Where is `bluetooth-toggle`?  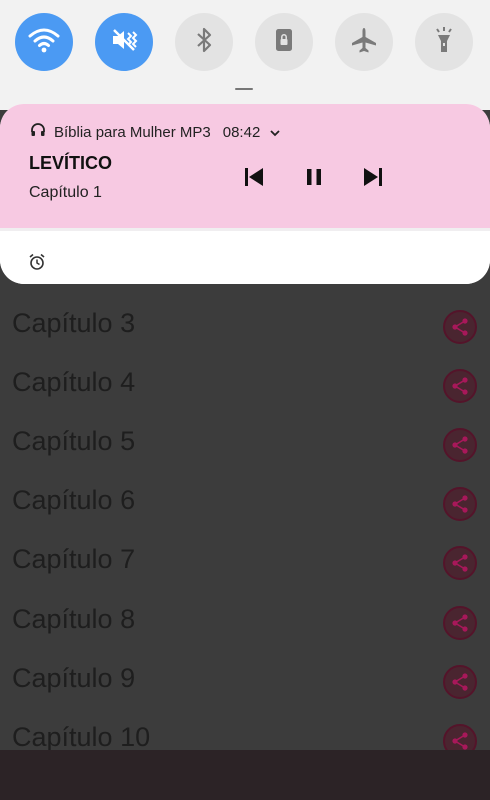
bluetooth-toggle is located at coordinates (204, 42).